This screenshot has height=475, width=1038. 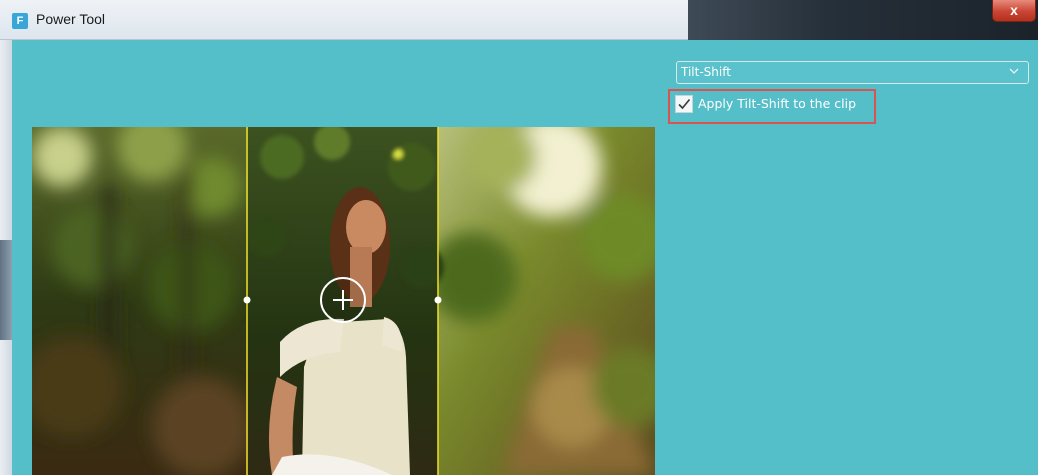 What do you see at coordinates (519, 20) in the screenshot?
I see `title-bar: F Power Tool x` at bounding box center [519, 20].